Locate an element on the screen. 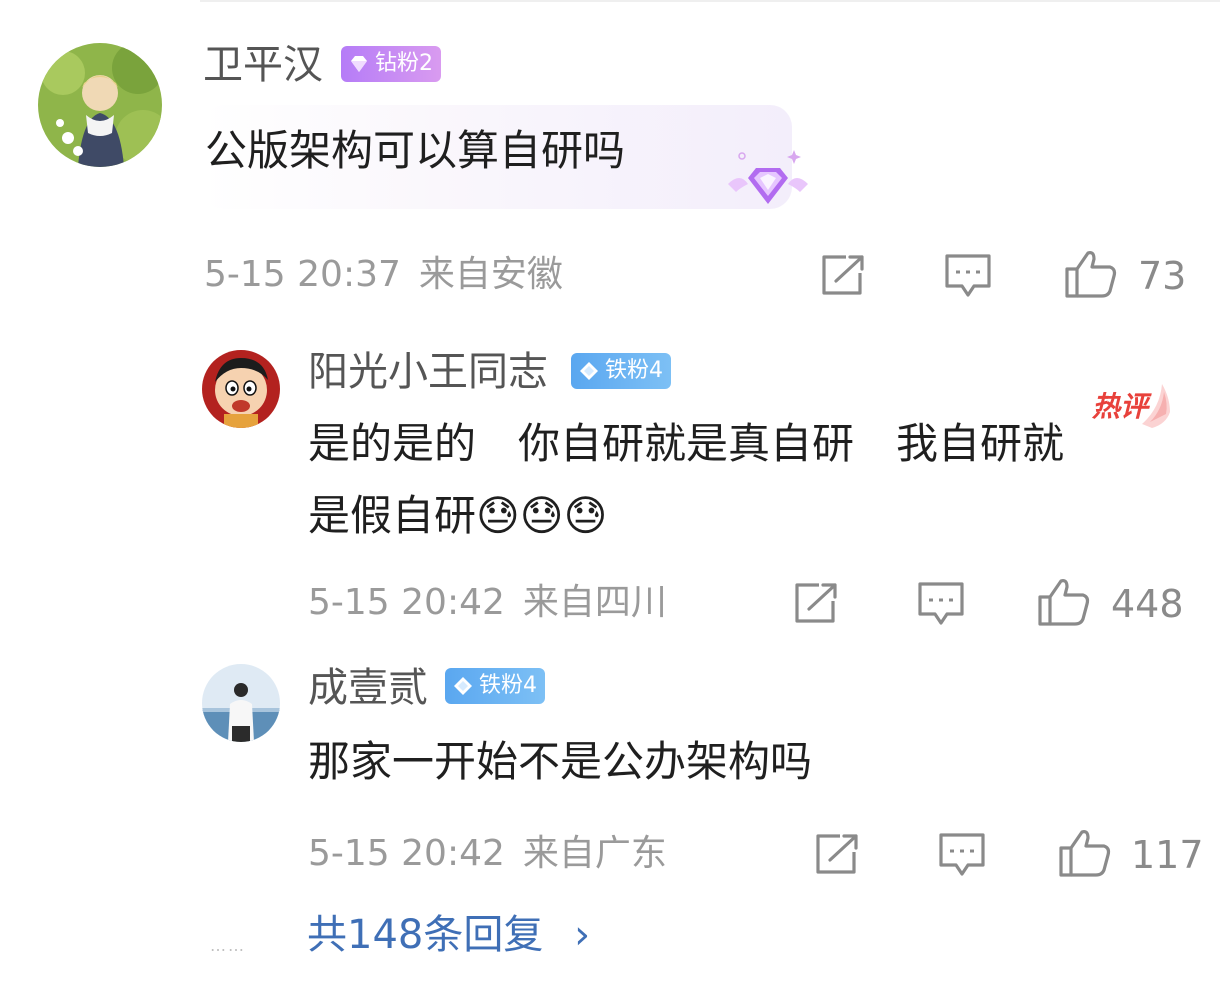 The height and width of the screenshot is (989, 1220). reply-text-line: 是的是的 你自研就是真自研 我自研就 is located at coordinates (686, 443).